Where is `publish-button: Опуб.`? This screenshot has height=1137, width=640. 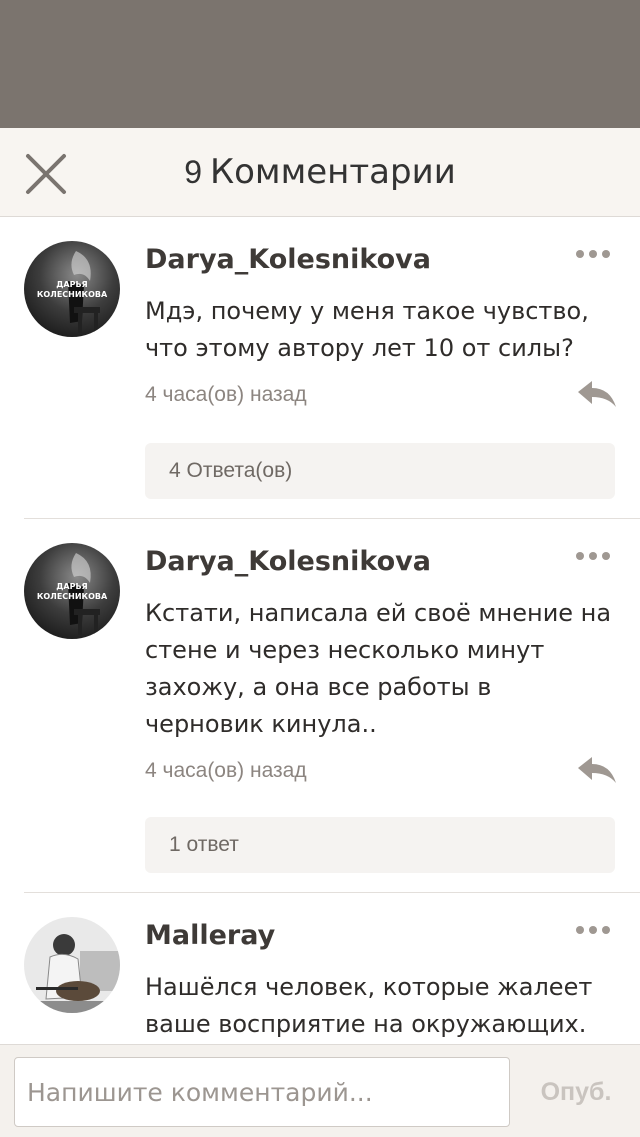
publish-button: Опуб. is located at coordinates (576, 1092).